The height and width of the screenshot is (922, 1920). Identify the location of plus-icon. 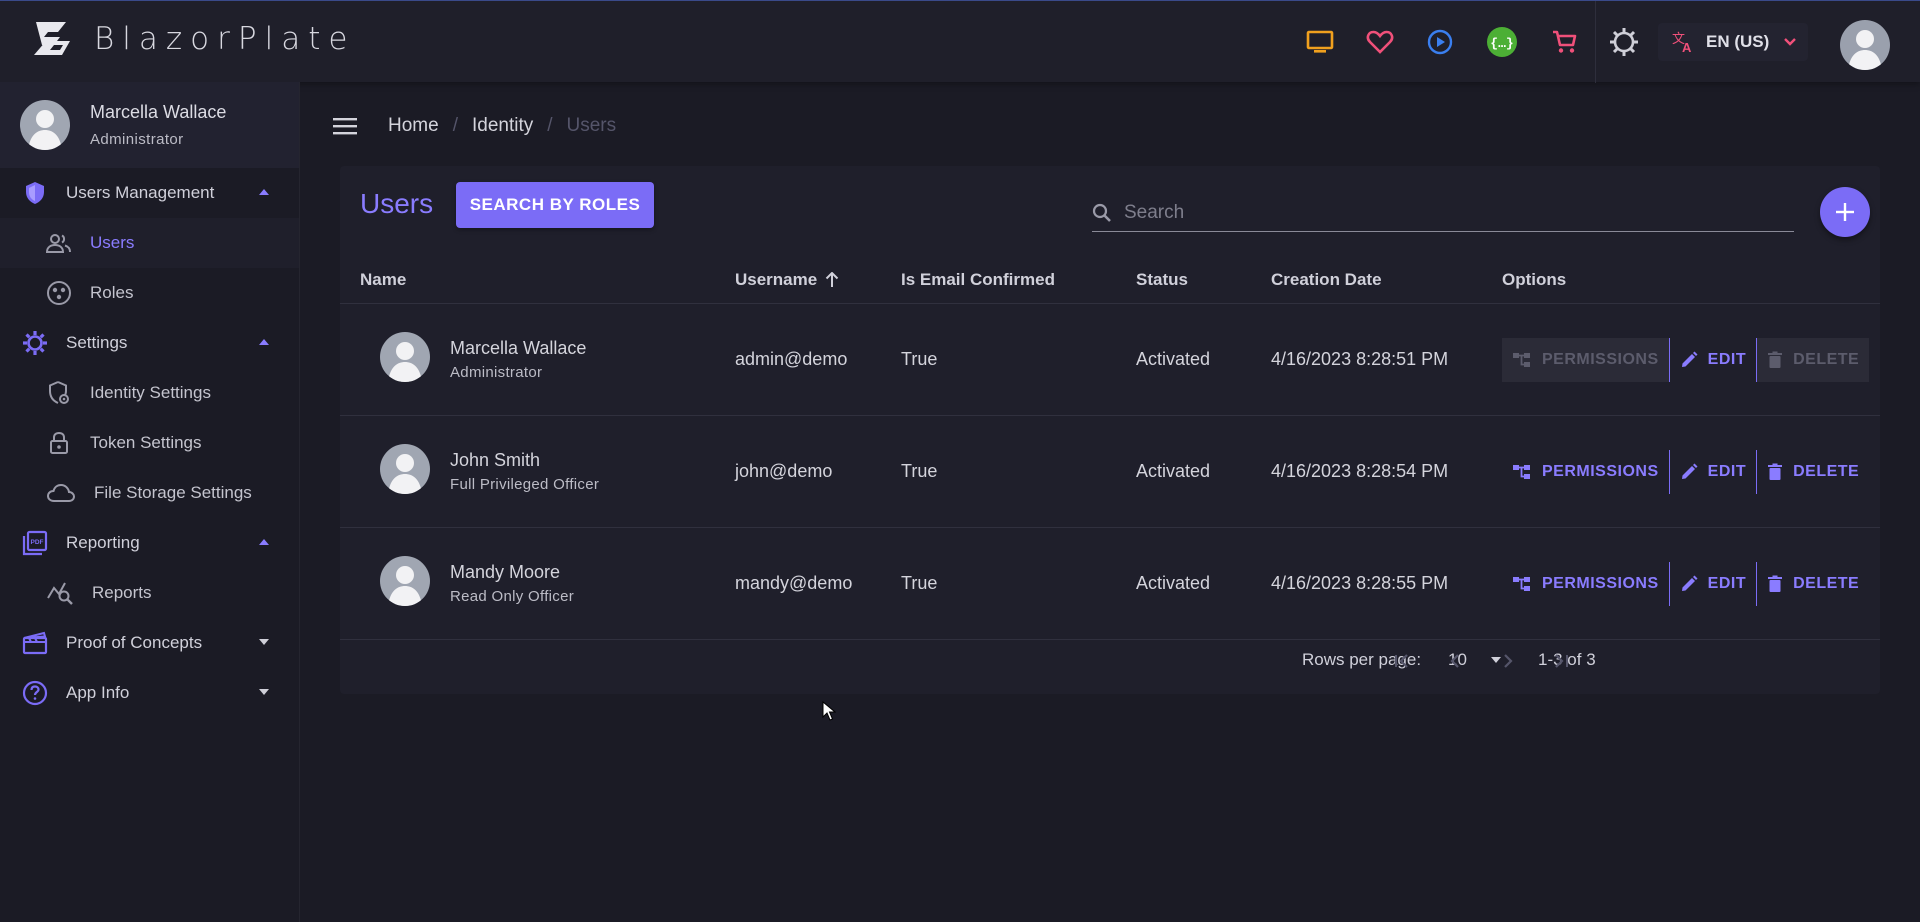
(1845, 212).